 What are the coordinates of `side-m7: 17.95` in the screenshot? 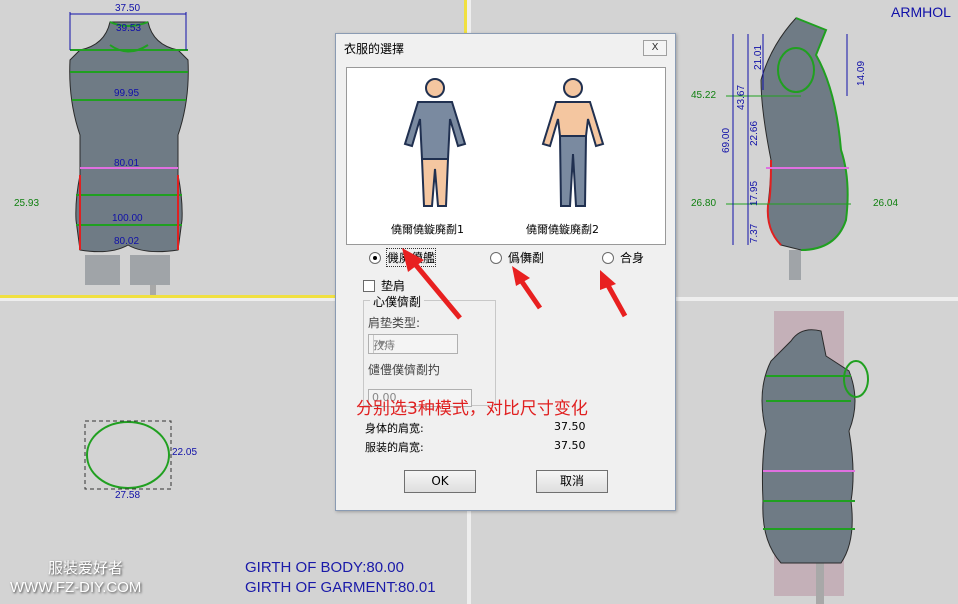 It's located at (755, 193).